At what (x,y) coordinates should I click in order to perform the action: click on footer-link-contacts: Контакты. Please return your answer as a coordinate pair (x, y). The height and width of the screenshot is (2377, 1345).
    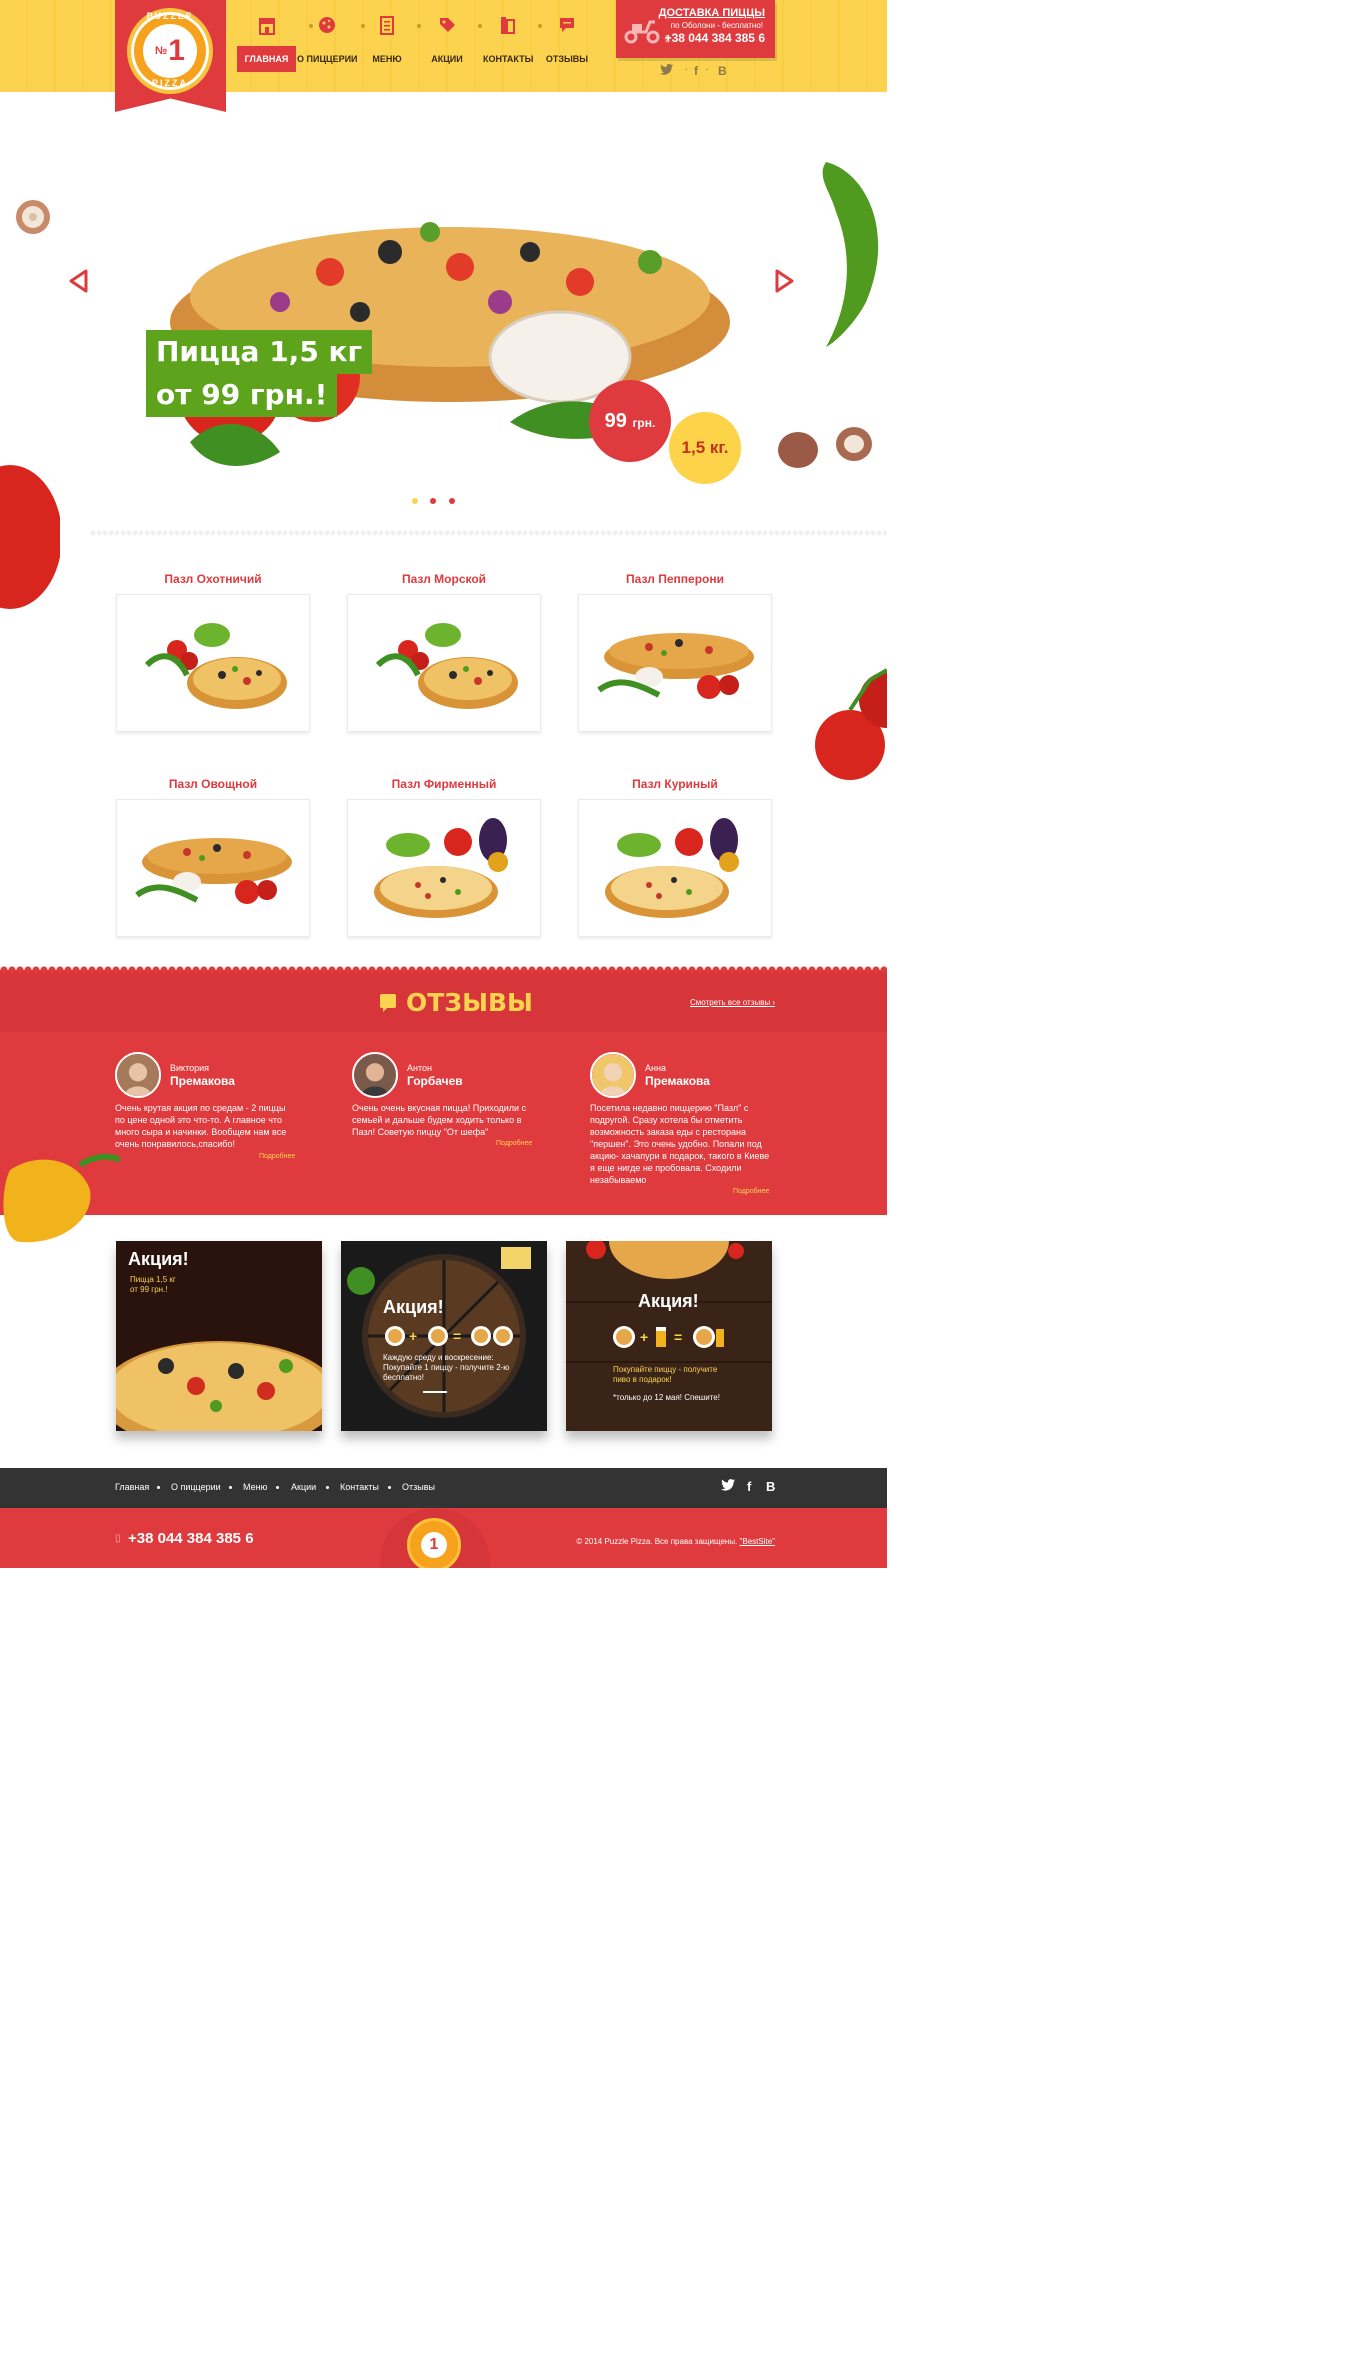
    Looking at the image, I should click on (359, 1487).